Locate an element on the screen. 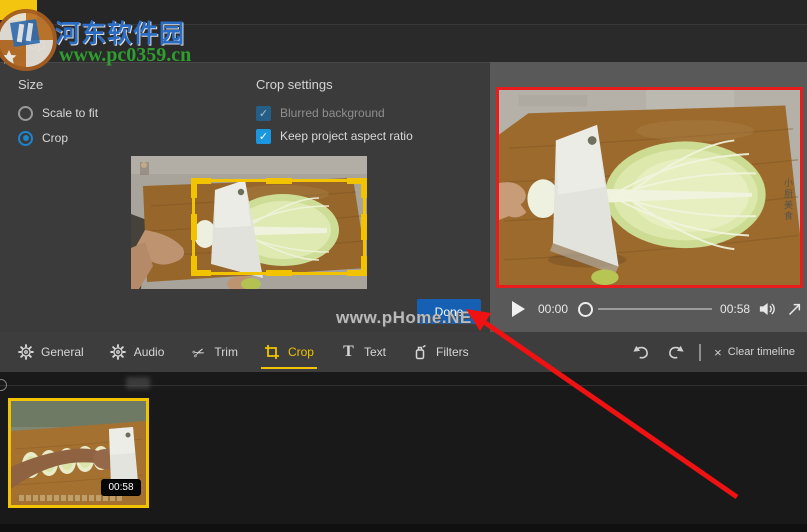  clear-timeline-button: × Clear timeline is located at coordinates (754, 352).